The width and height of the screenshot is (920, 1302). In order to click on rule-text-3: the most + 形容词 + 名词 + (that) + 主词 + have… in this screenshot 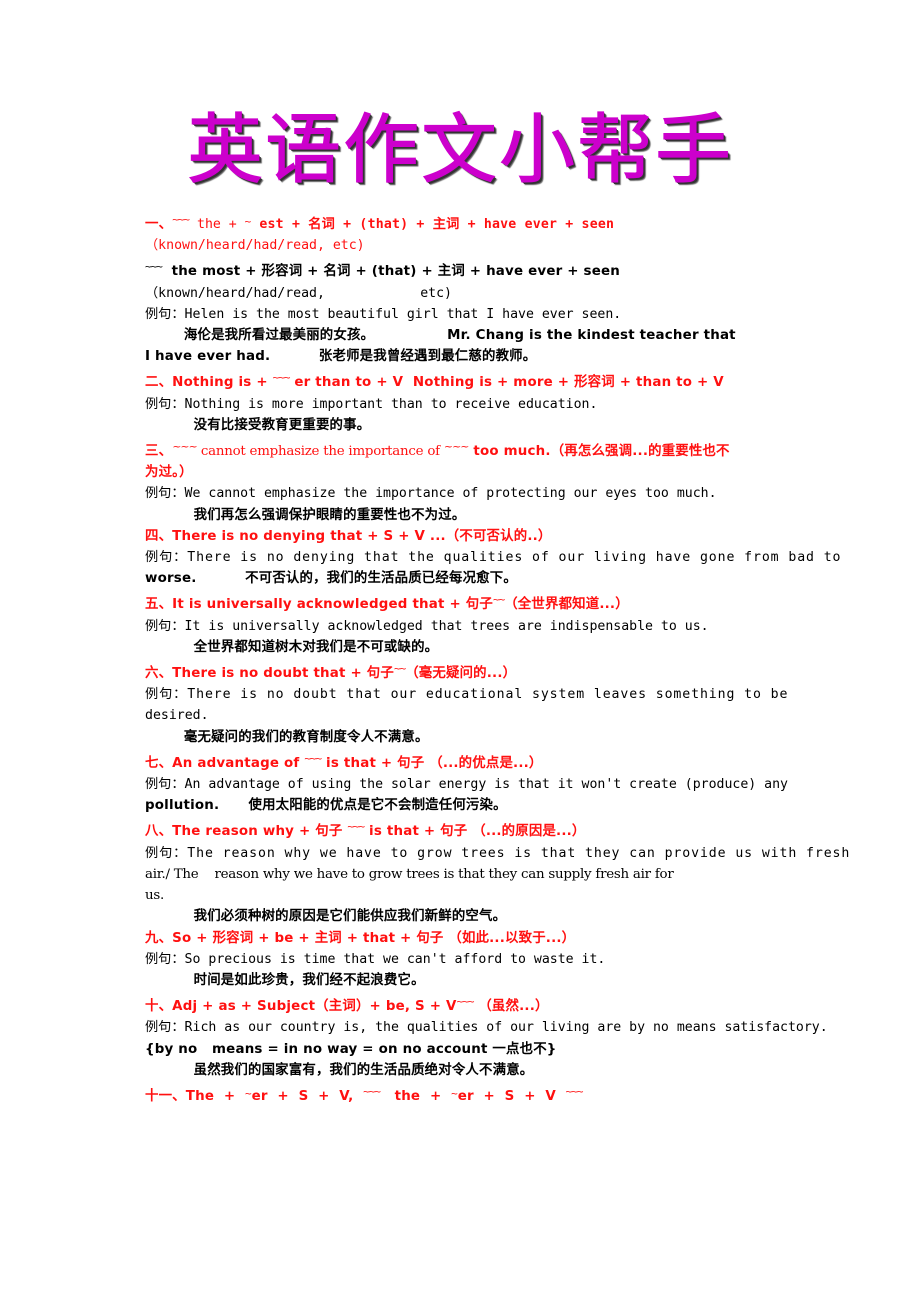, I will do `click(391, 272)`.